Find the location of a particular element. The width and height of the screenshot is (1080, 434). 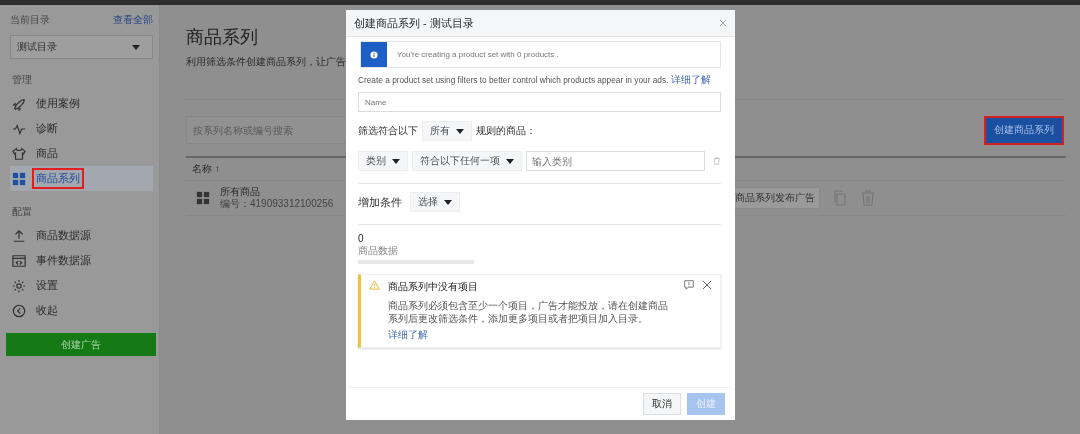

sidebar-item-label: 商品 is located at coordinates (47, 153).